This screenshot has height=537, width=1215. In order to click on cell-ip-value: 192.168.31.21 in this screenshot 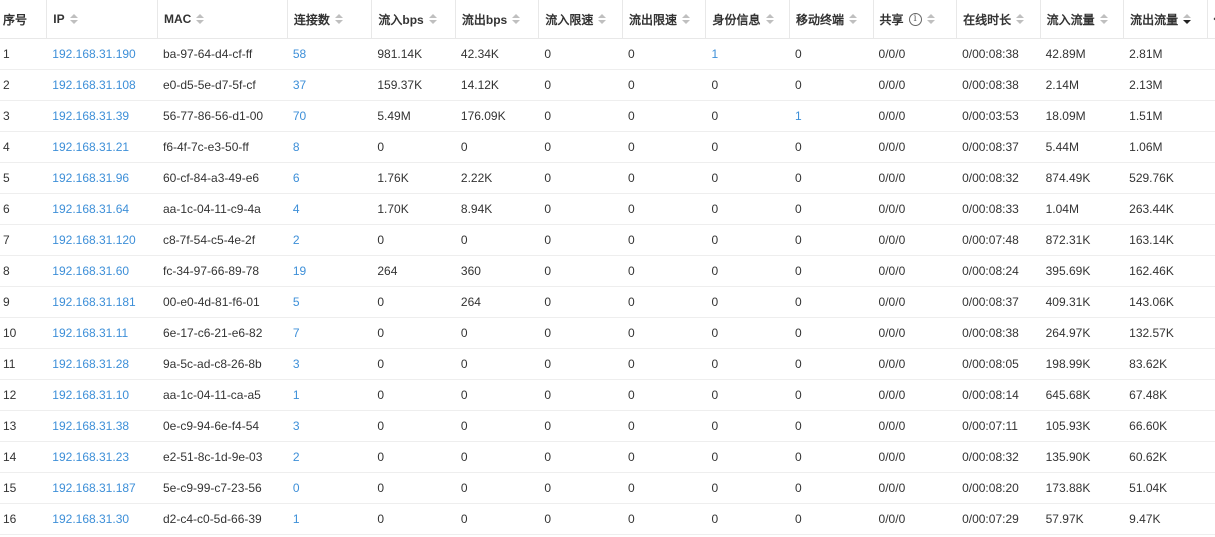, I will do `click(90, 147)`.